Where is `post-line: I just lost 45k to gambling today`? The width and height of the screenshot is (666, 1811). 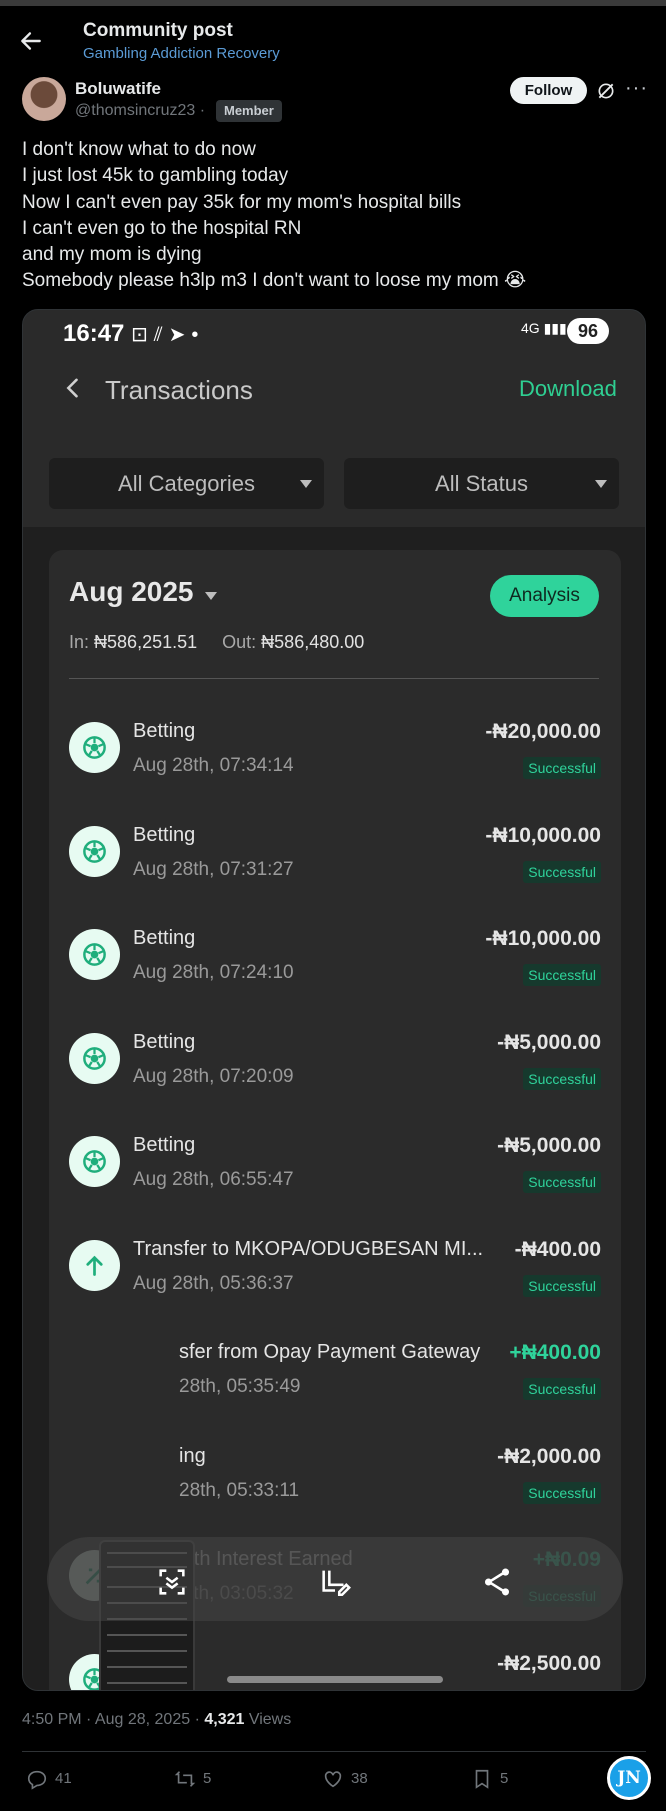 post-line: I just lost 45k to gambling today is located at coordinates (155, 176).